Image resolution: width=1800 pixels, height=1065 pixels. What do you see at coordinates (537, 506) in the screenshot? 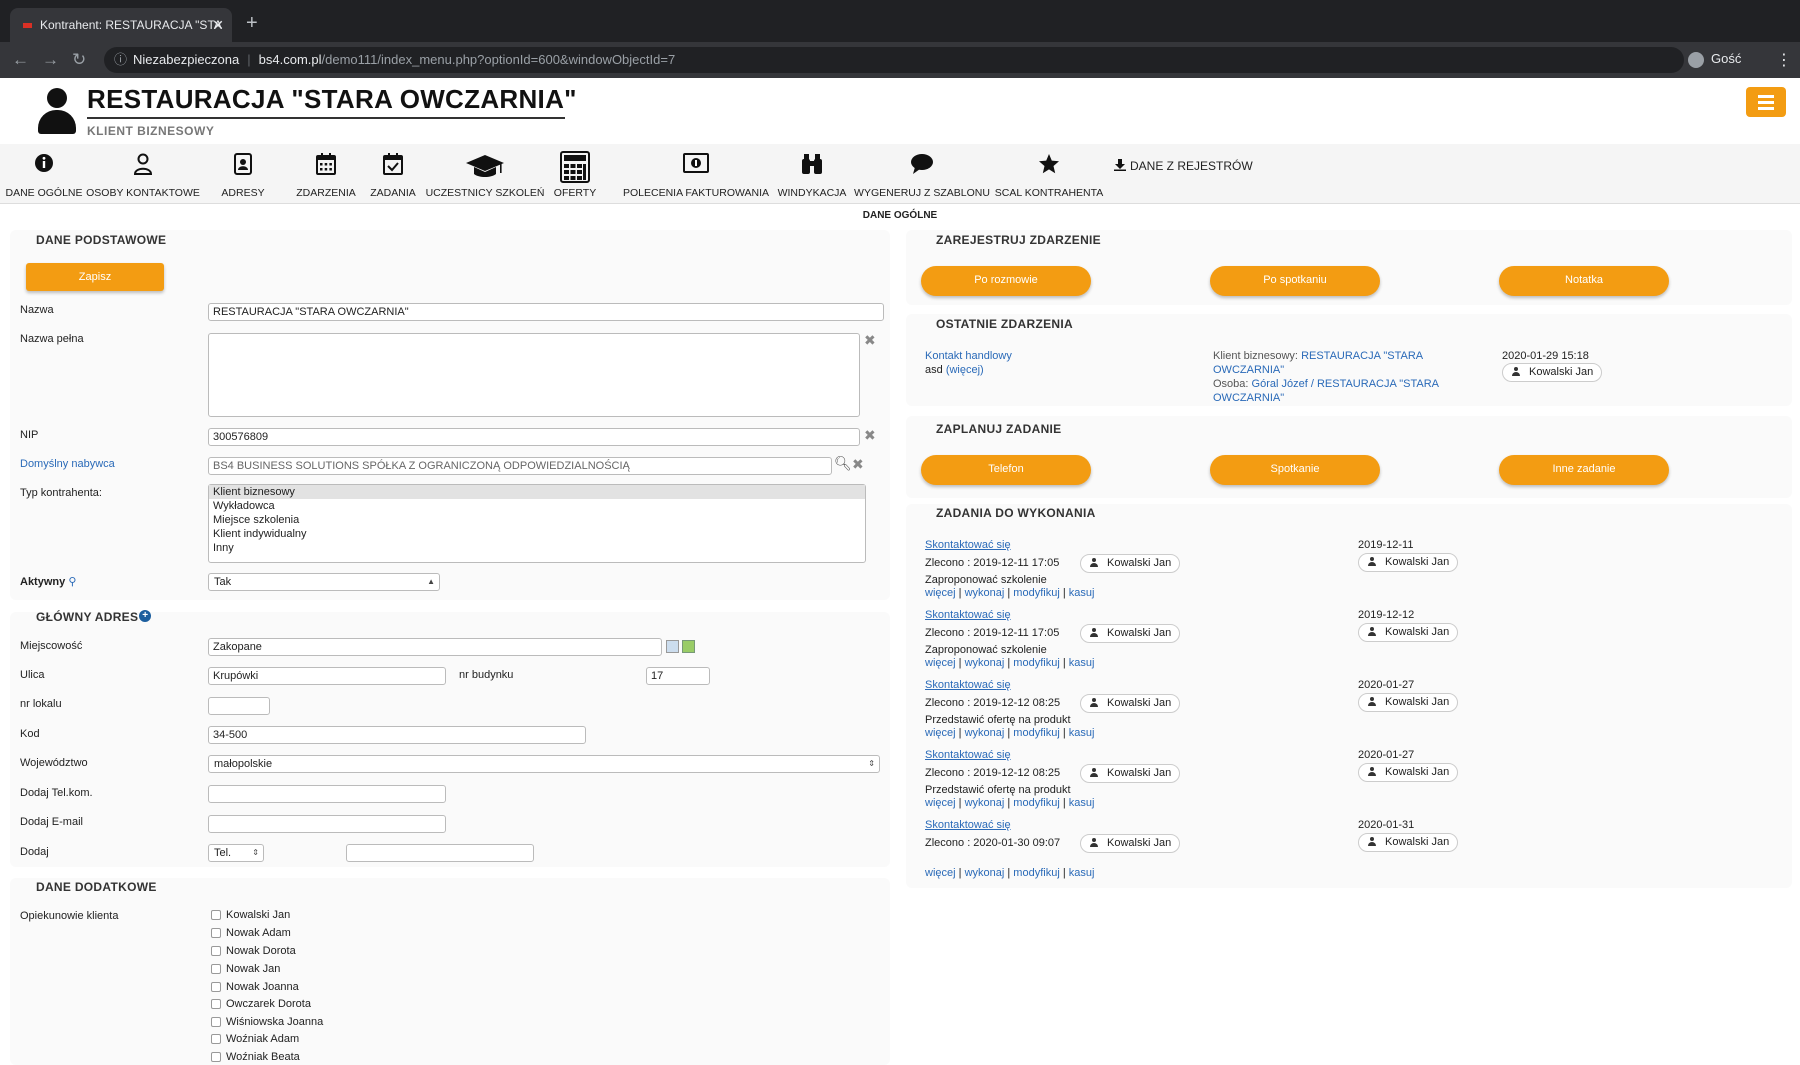
I see `client-type-option: Wykładowca` at bounding box center [537, 506].